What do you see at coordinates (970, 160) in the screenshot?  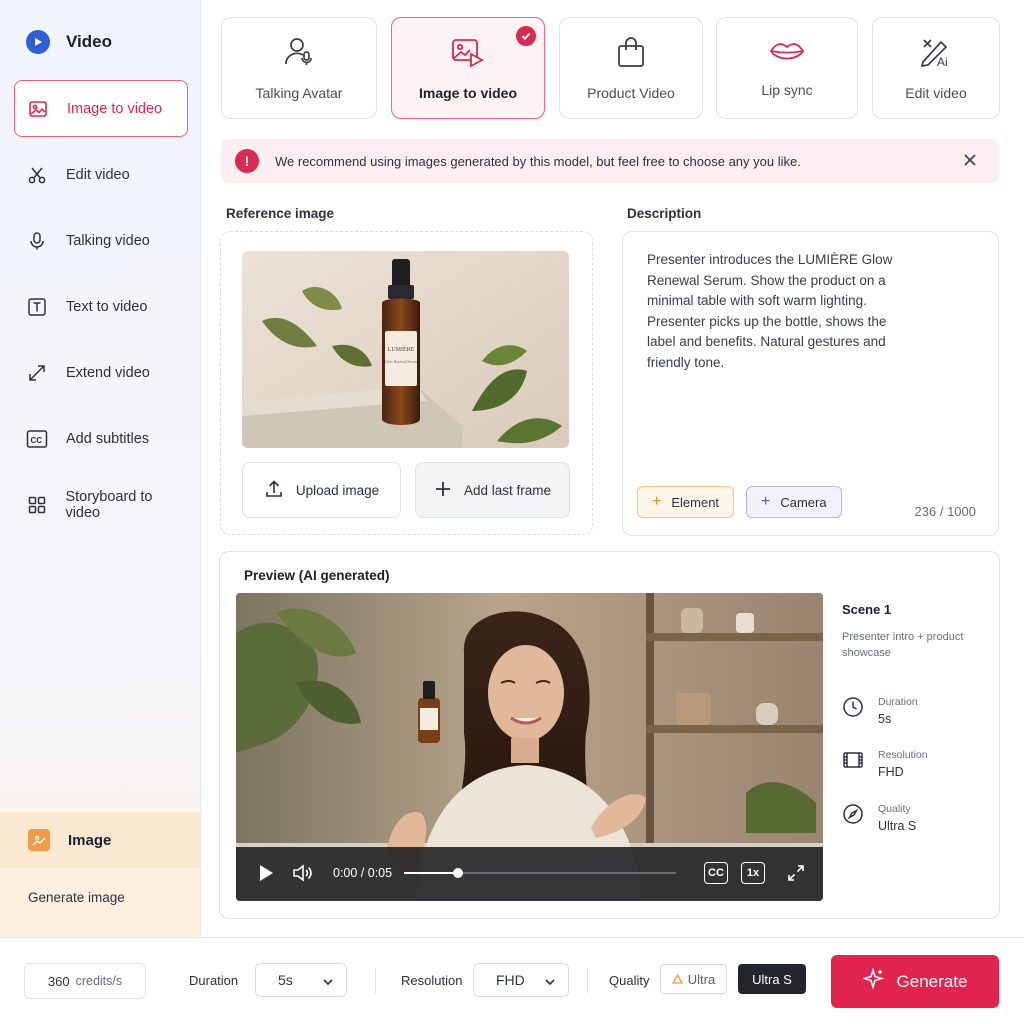 I see `close-icon` at bounding box center [970, 160].